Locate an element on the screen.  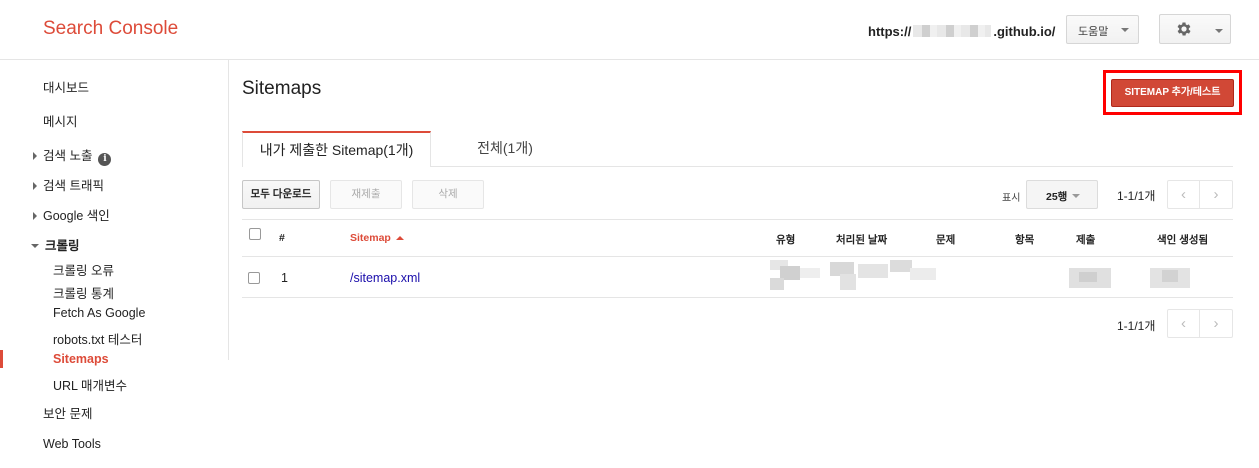
column-header-items: 항목 is located at coordinates (1024, 239).